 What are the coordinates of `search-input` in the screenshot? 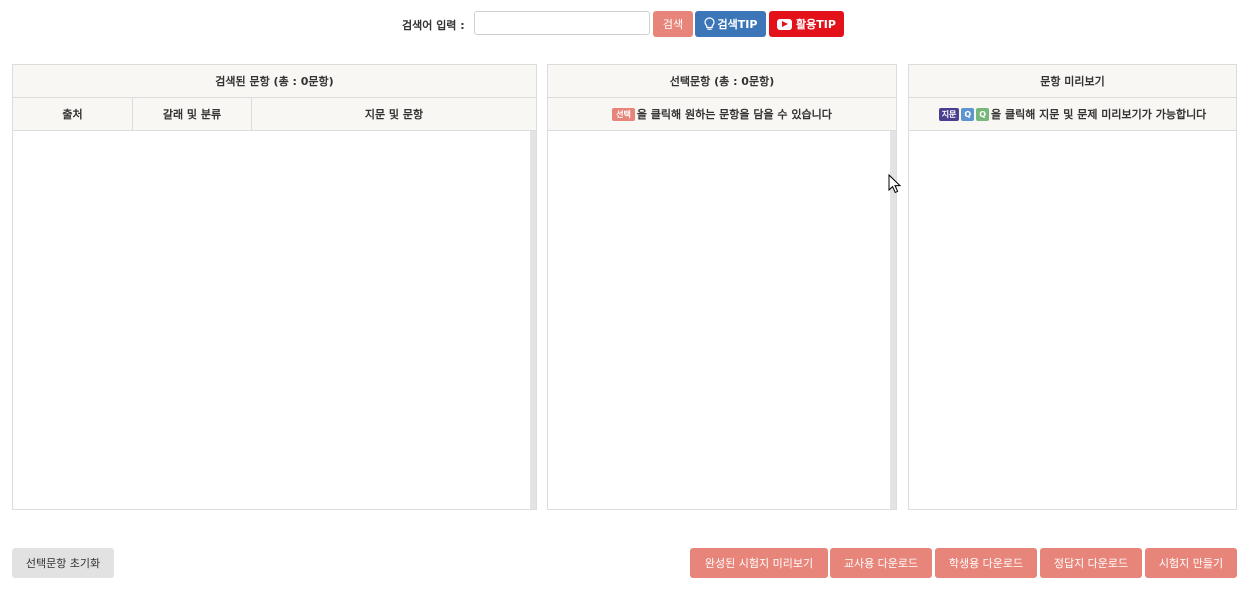 It's located at (562, 23).